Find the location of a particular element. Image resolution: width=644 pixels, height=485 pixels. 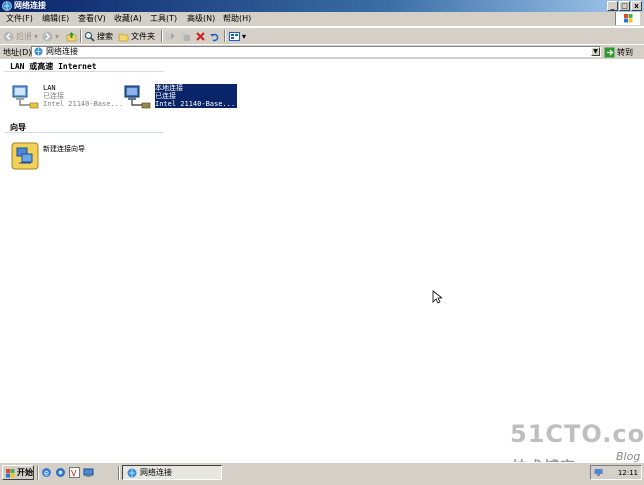

go-label: 转到 is located at coordinates (625, 52).